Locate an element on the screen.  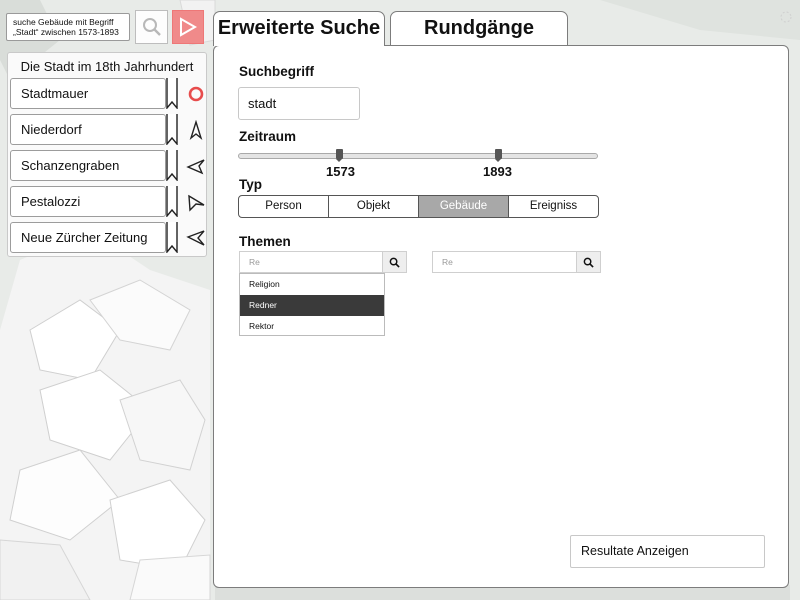
time-range-end-value: 1893 is located at coordinates (497, 171).